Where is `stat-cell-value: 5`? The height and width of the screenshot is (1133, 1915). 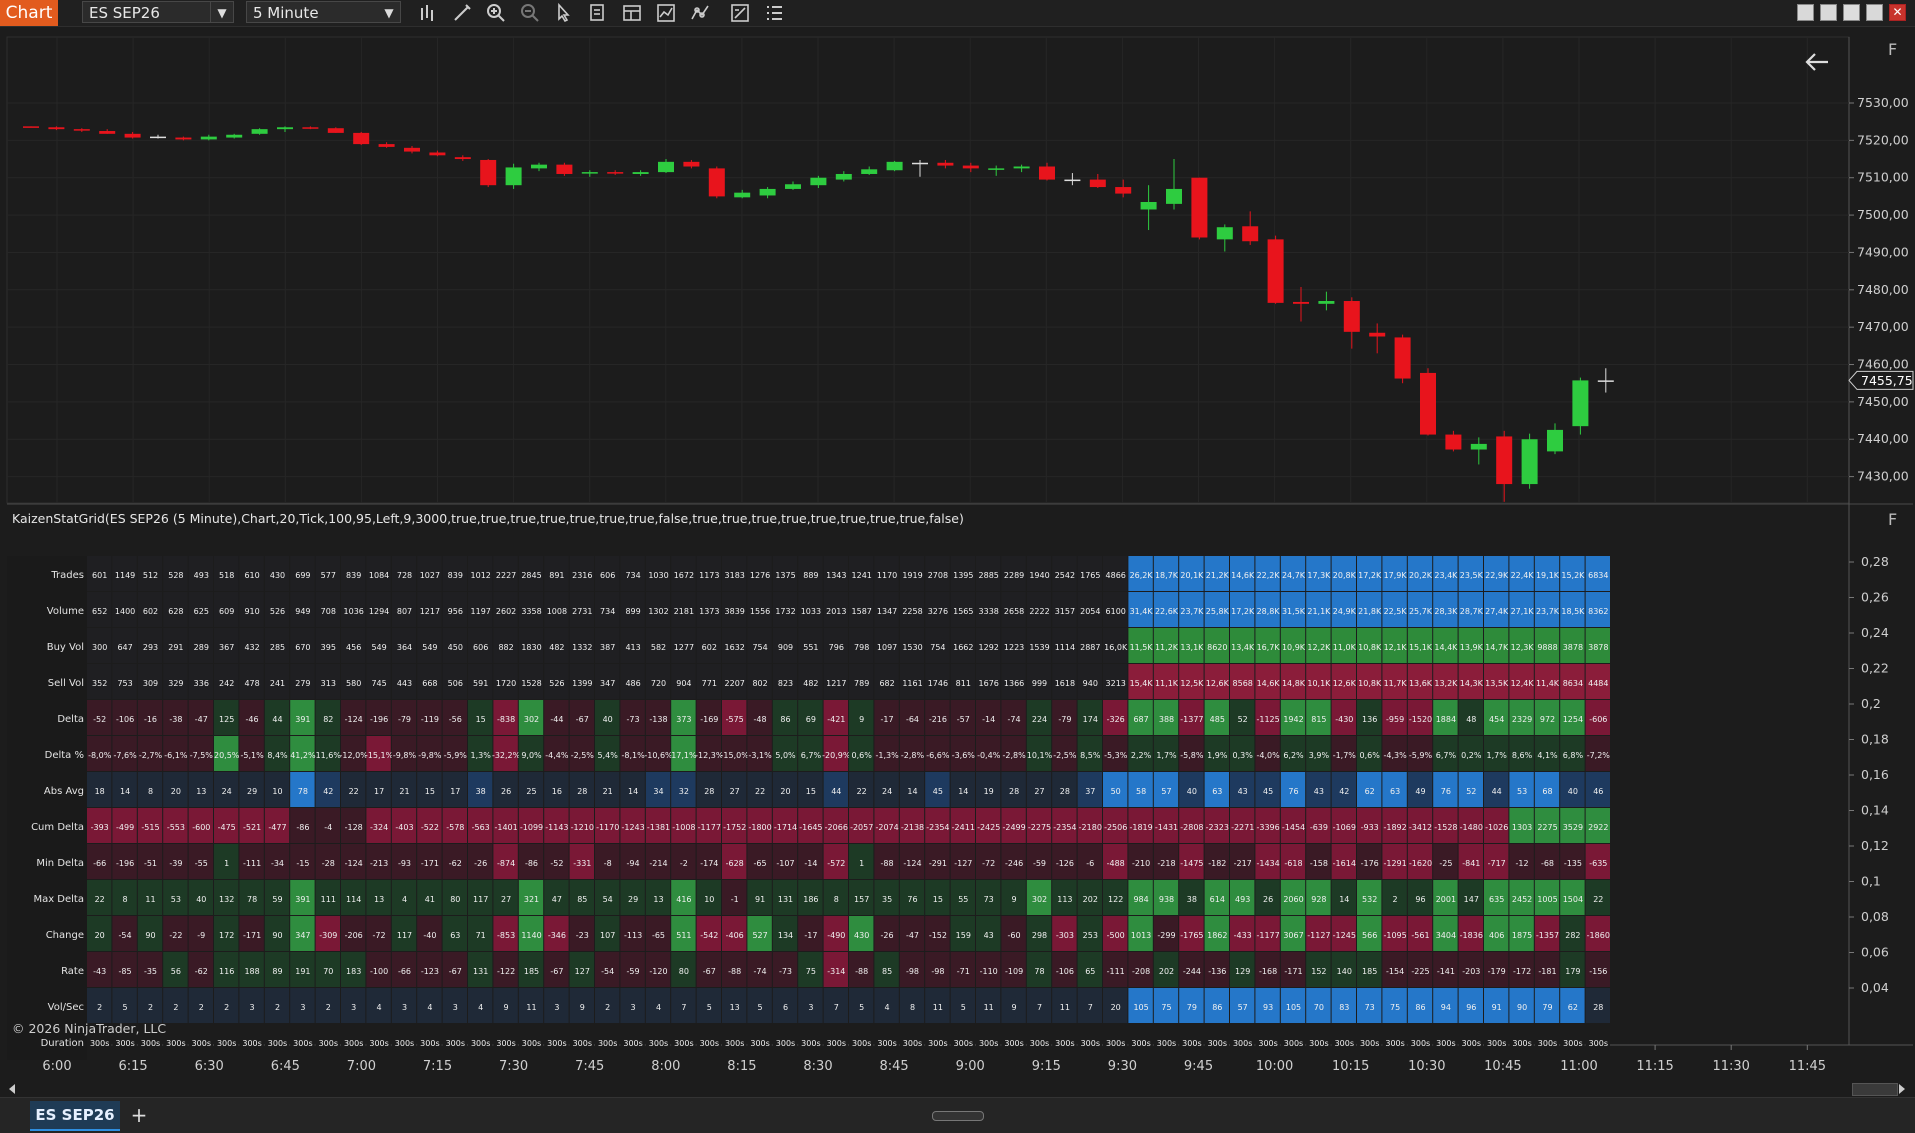 stat-cell-value: 5 is located at coordinates (963, 1007).